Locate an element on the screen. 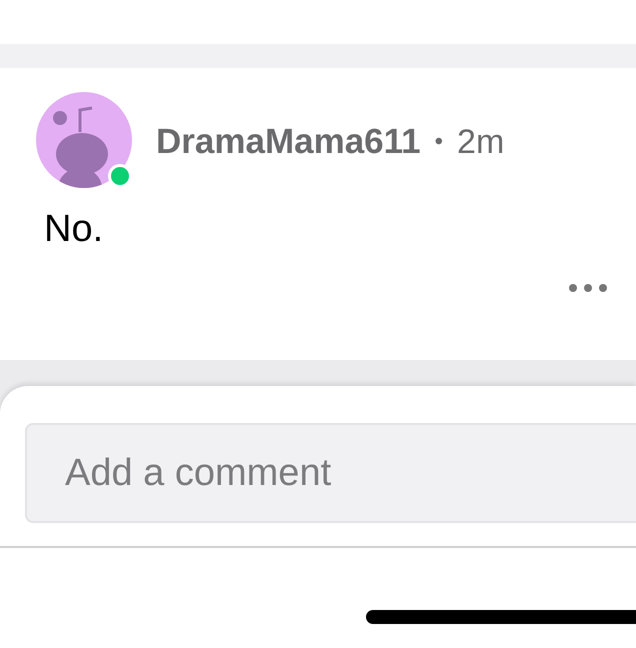 The image size is (636, 648). comment-input-field: Add a comment is located at coordinates (330, 473).